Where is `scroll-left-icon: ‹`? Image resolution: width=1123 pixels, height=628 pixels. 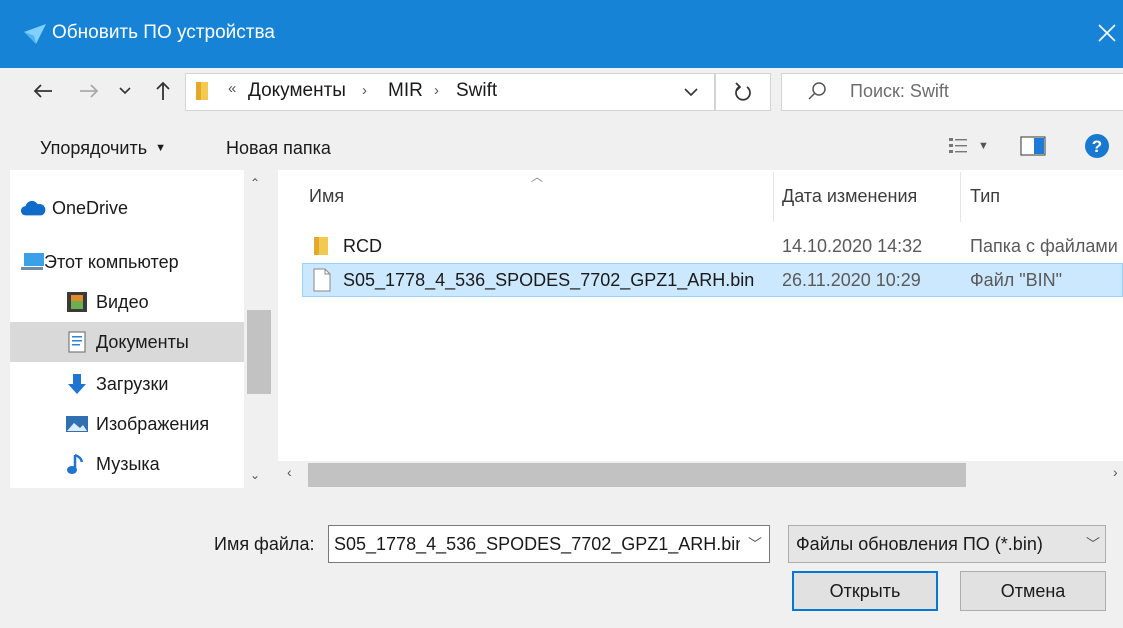 scroll-left-icon: ‹ is located at coordinates (289, 472).